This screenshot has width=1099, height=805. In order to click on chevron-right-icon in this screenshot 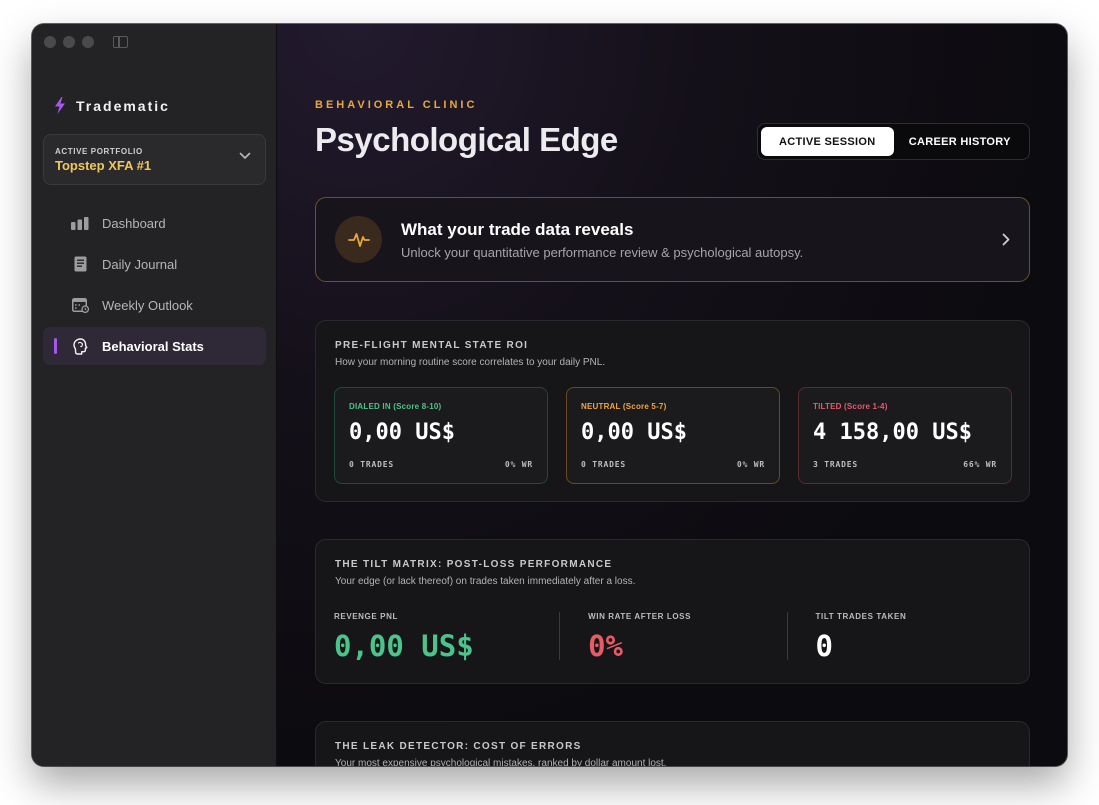, I will do `click(1006, 239)`.